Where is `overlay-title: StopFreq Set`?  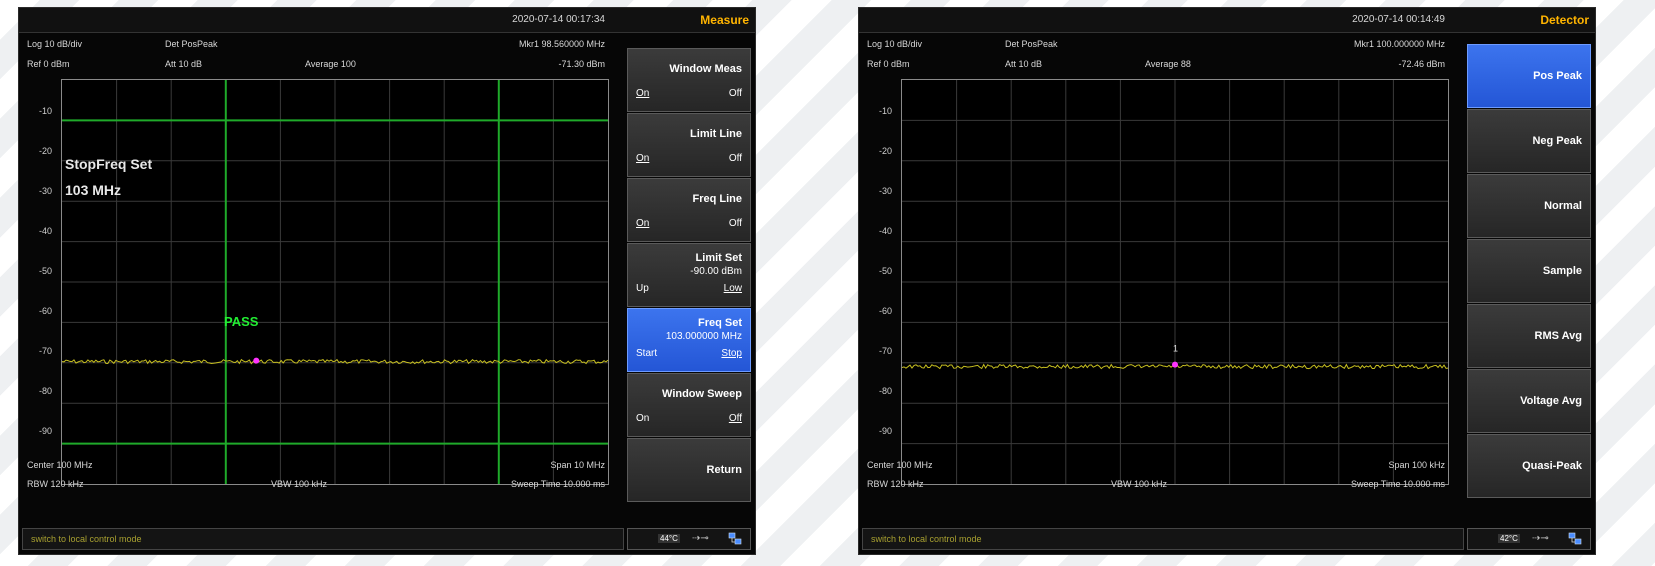 overlay-title: StopFreq Set is located at coordinates (109, 164).